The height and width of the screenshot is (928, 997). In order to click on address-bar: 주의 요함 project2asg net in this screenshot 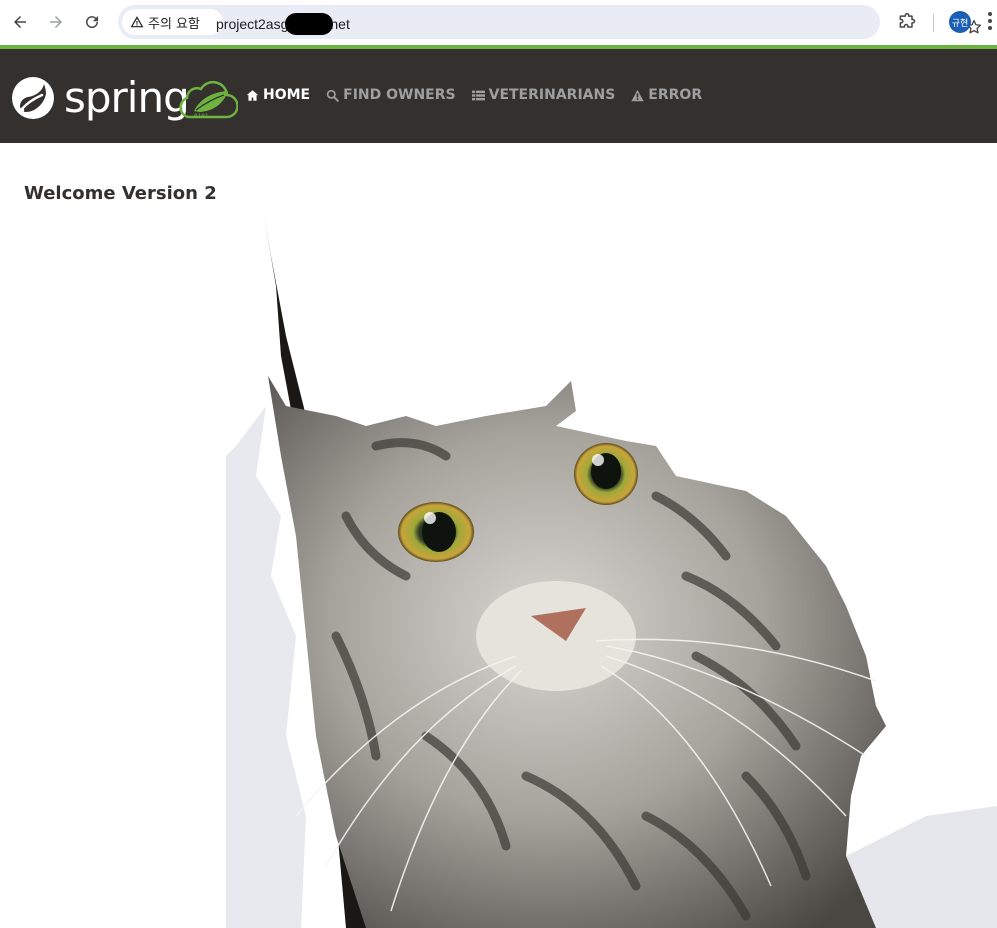, I will do `click(550, 22)`.